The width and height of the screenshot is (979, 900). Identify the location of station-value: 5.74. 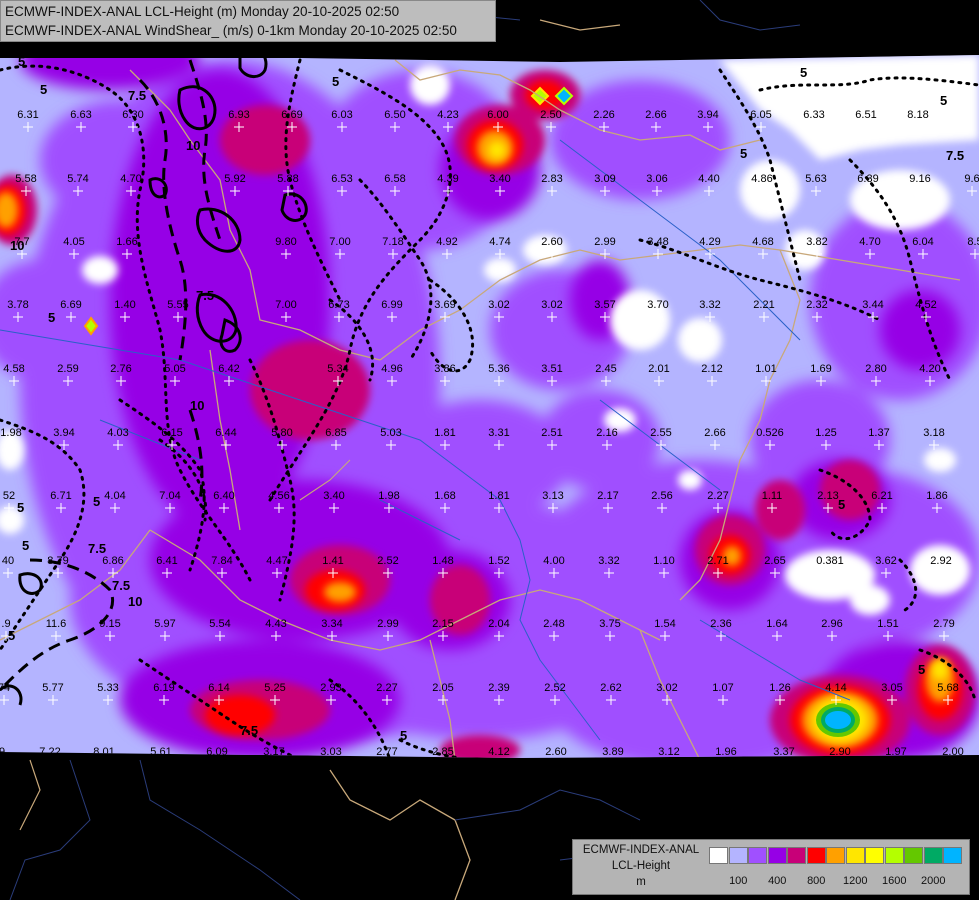
(77, 179).